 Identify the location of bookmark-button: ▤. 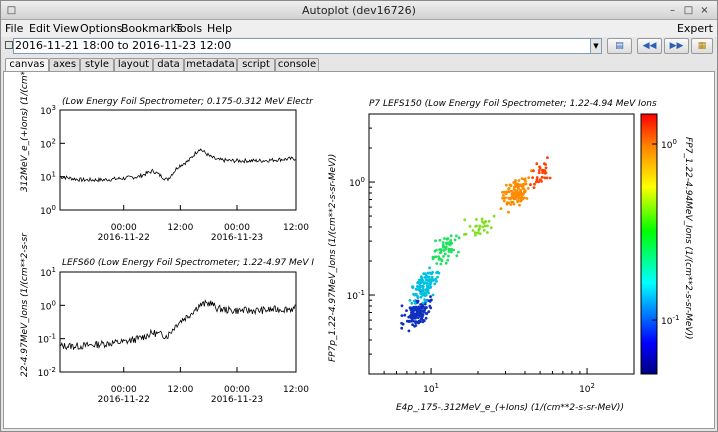
(619, 46).